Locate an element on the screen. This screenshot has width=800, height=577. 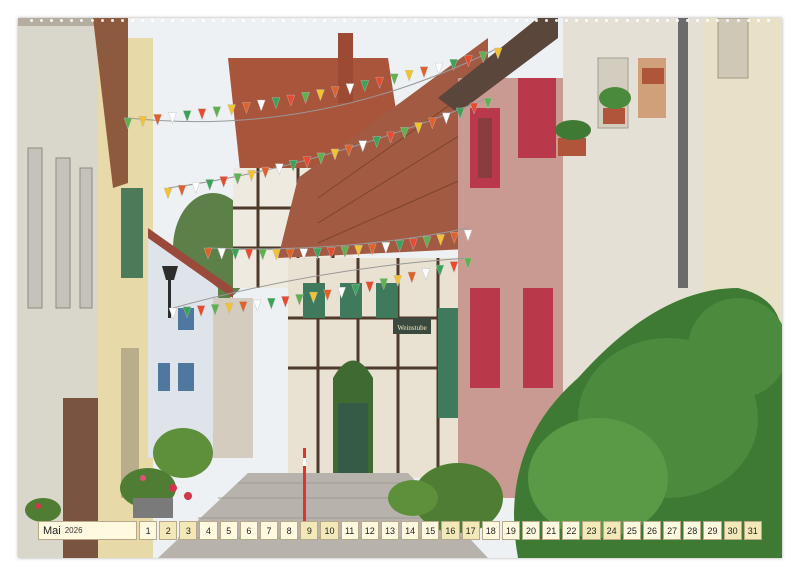
day-cell: 21 is located at coordinates (551, 530).